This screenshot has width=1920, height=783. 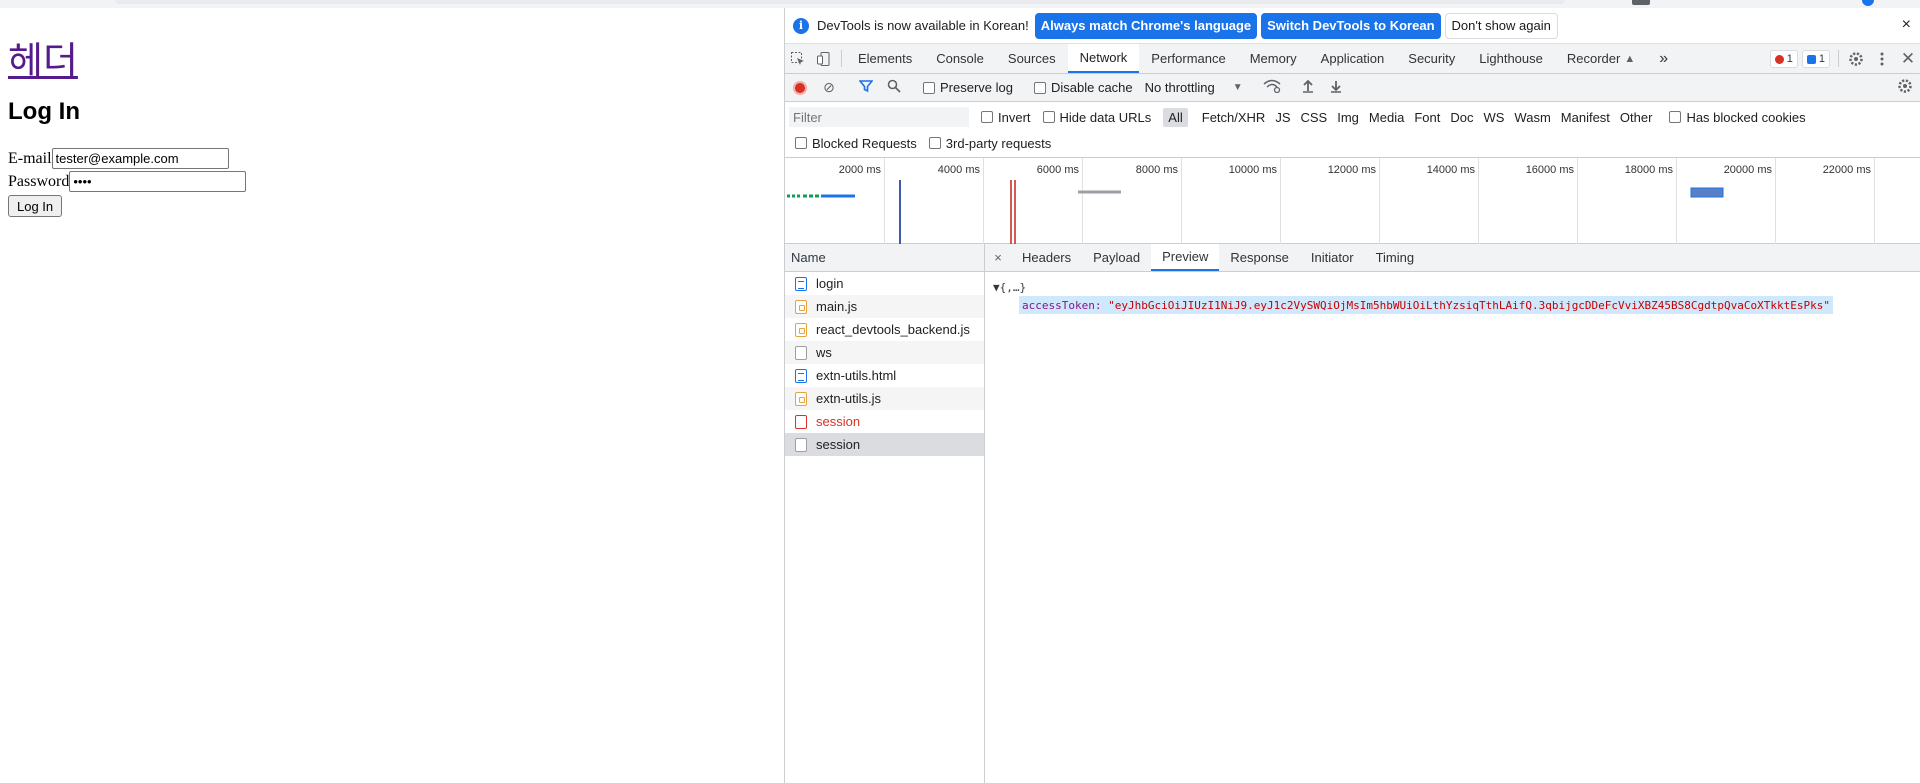 I want to click on record-icon, so click(x=800, y=87).